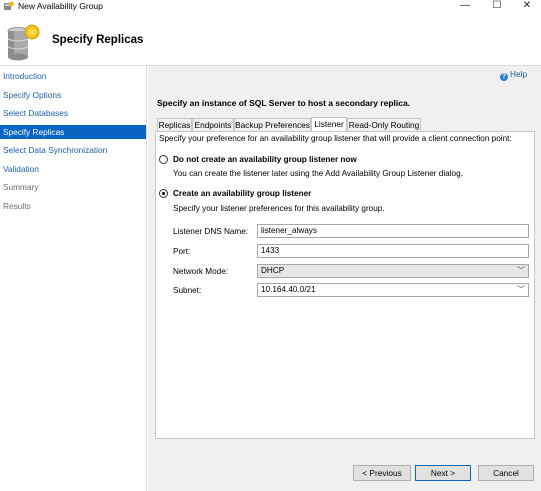 This screenshot has width=541, height=491. What do you see at coordinates (393, 251) in the screenshot?
I see `port-input: 1433` at bounding box center [393, 251].